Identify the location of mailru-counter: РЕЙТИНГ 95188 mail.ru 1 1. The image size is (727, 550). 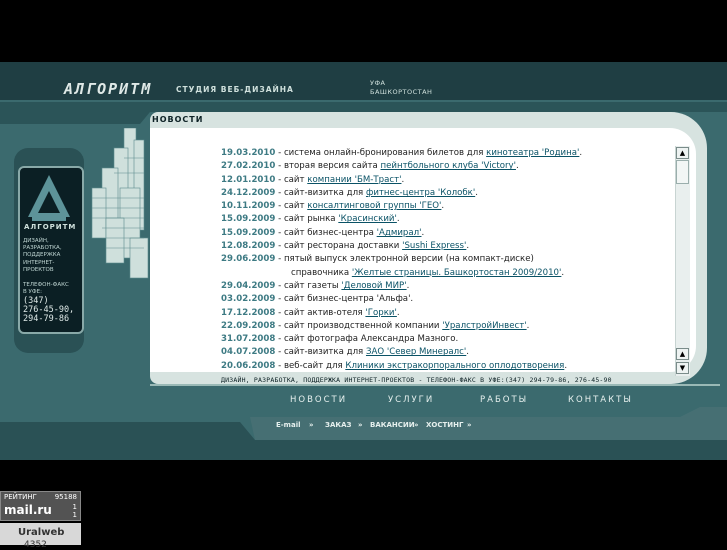
(40, 506).